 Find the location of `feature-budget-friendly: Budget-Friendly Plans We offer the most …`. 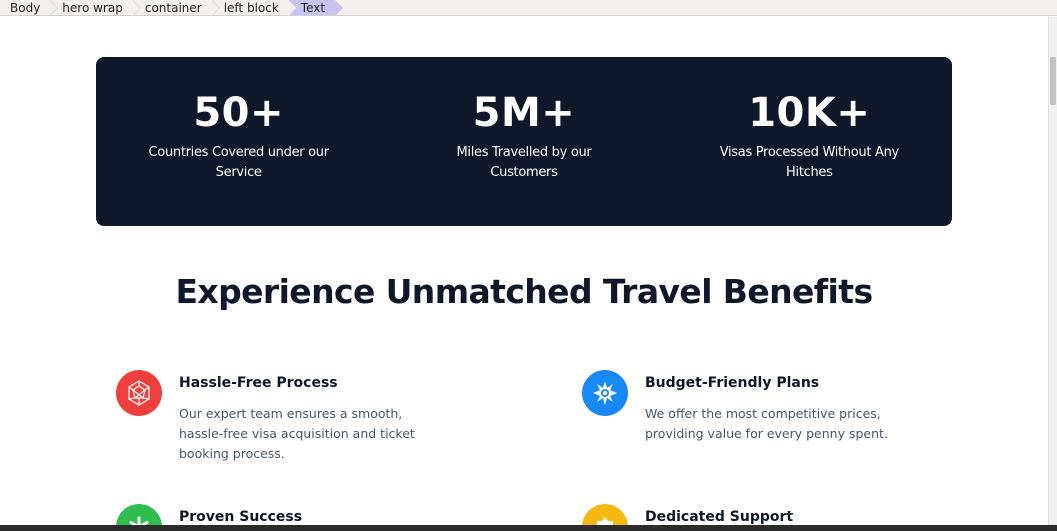

feature-budget-friendly: Budget-Friendly Plans We offer the most … is located at coordinates (746, 407).